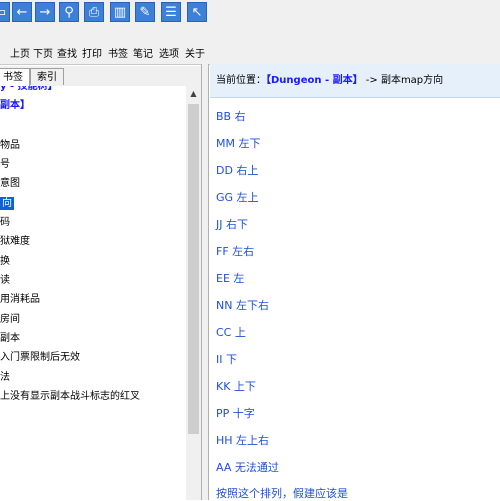  What do you see at coordinates (171, 12) in the screenshot?
I see `options-icon: ☰` at bounding box center [171, 12].